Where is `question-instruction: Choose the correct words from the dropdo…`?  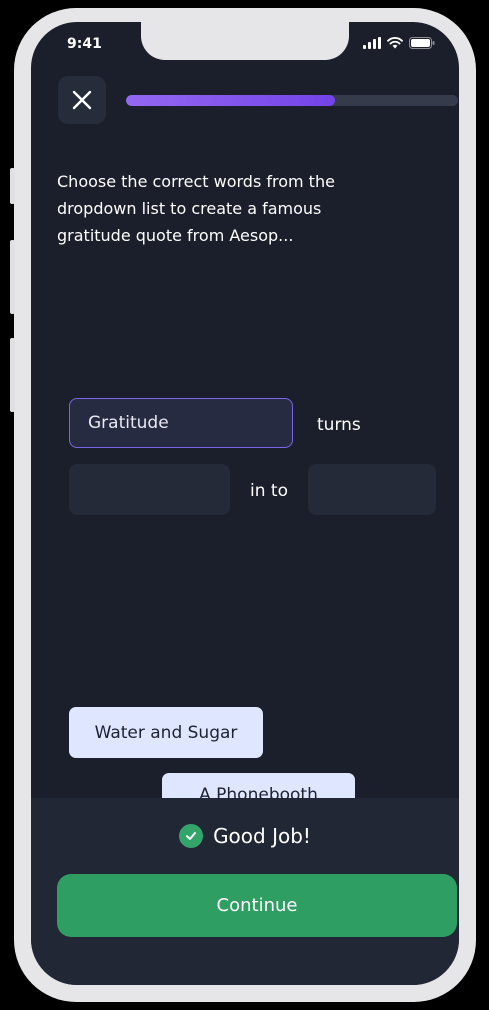 question-instruction: Choose the correct words from the dropdo… is located at coordinates (196, 208).